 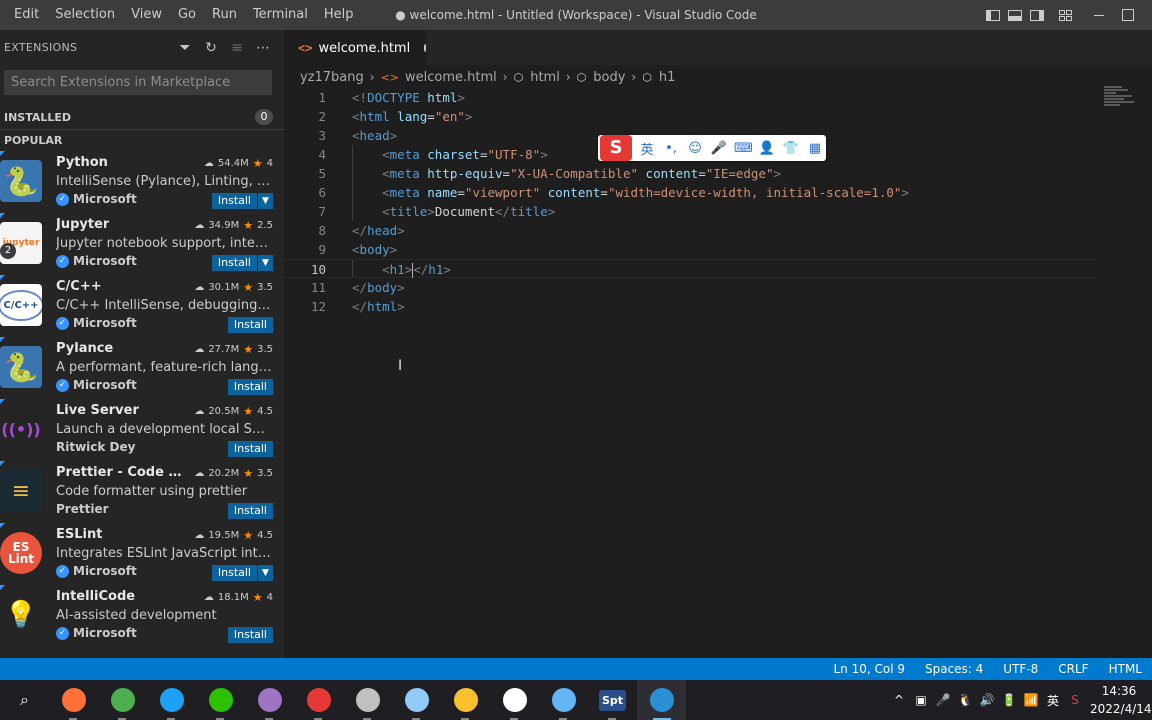 What do you see at coordinates (987, 700) in the screenshot?
I see `volume-icon: 🔊` at bounding box center [987, 700].